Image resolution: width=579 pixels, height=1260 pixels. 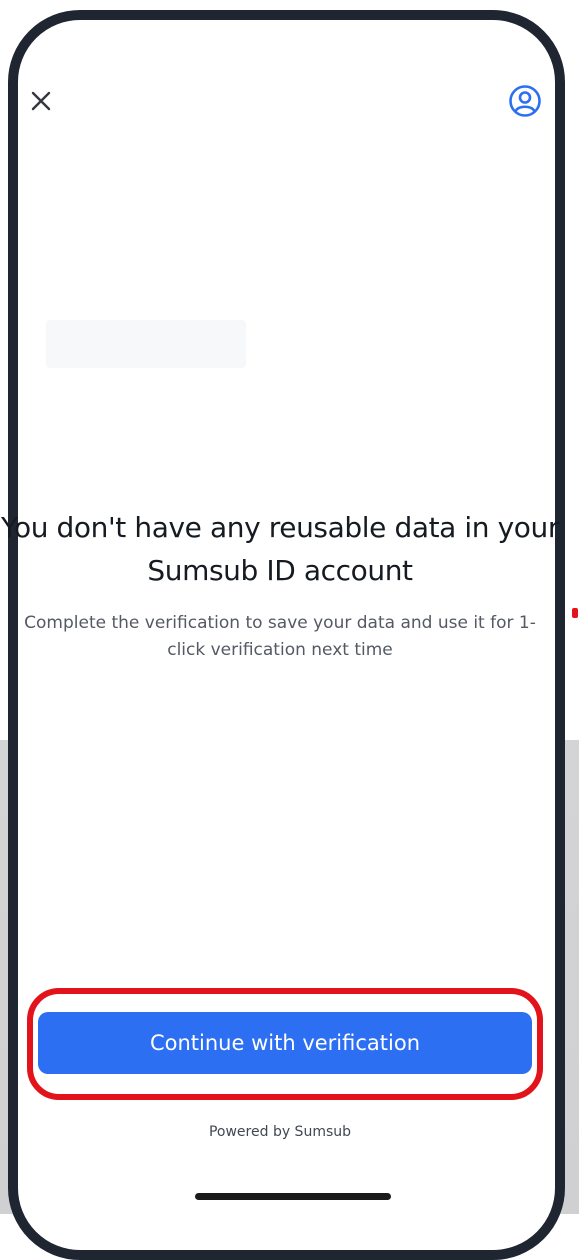 What do you see at coordinates (280, 1132) in the screenshot?
I see `powered-by-label: Powered by Sumsub` at bounding box center [280, 1132].